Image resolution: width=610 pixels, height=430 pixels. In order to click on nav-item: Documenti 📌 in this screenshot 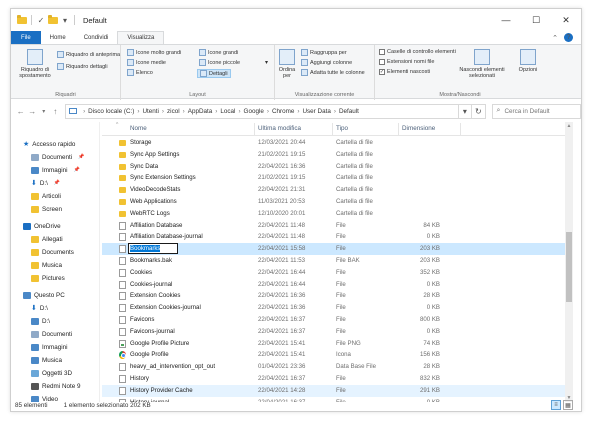, I will do `click(57, 157)`.